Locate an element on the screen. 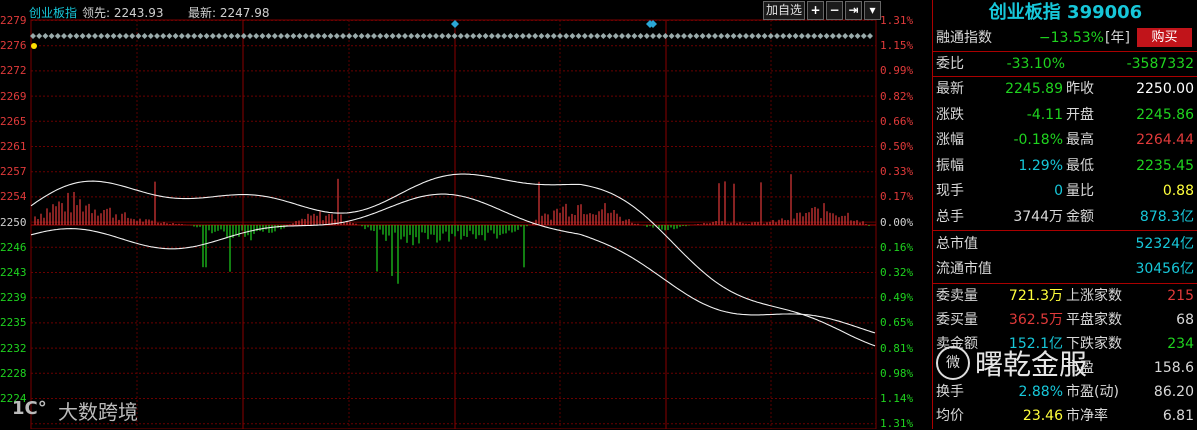  row-value-2: 68 is located at coordinates (1185, 320).